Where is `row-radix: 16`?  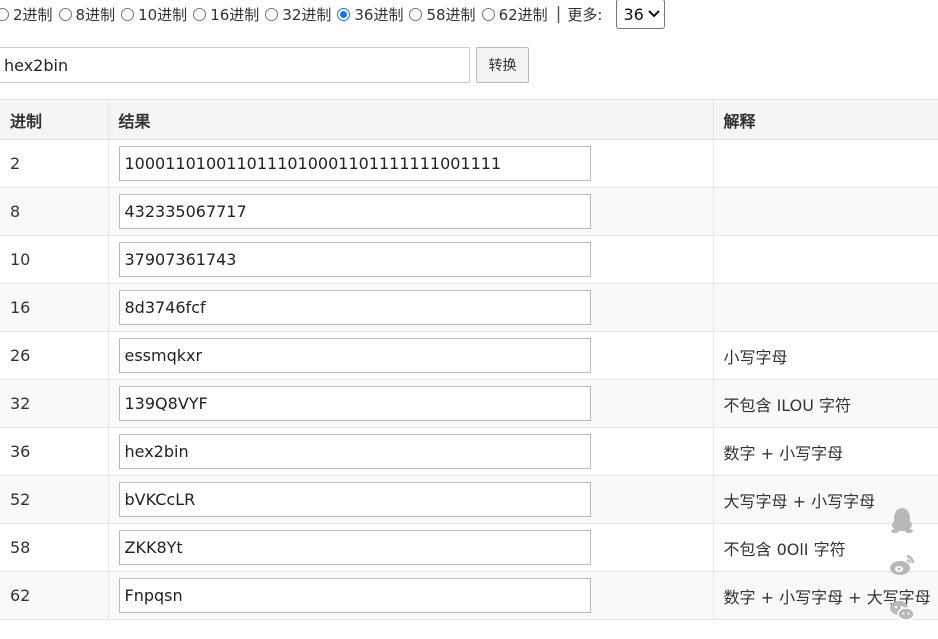
row-radix: 16 is located at coordinates (54, 307).